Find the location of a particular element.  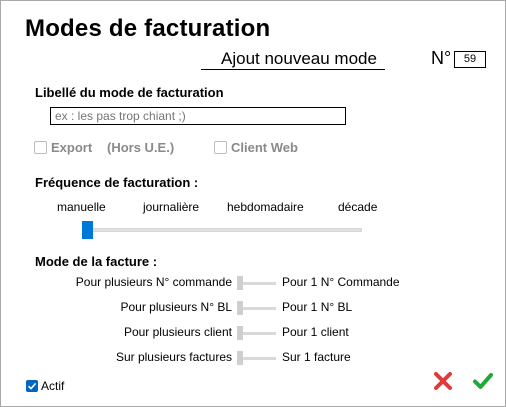

mode-right-label: Pour 1 N° Commande is located at coordinates (341, 282).